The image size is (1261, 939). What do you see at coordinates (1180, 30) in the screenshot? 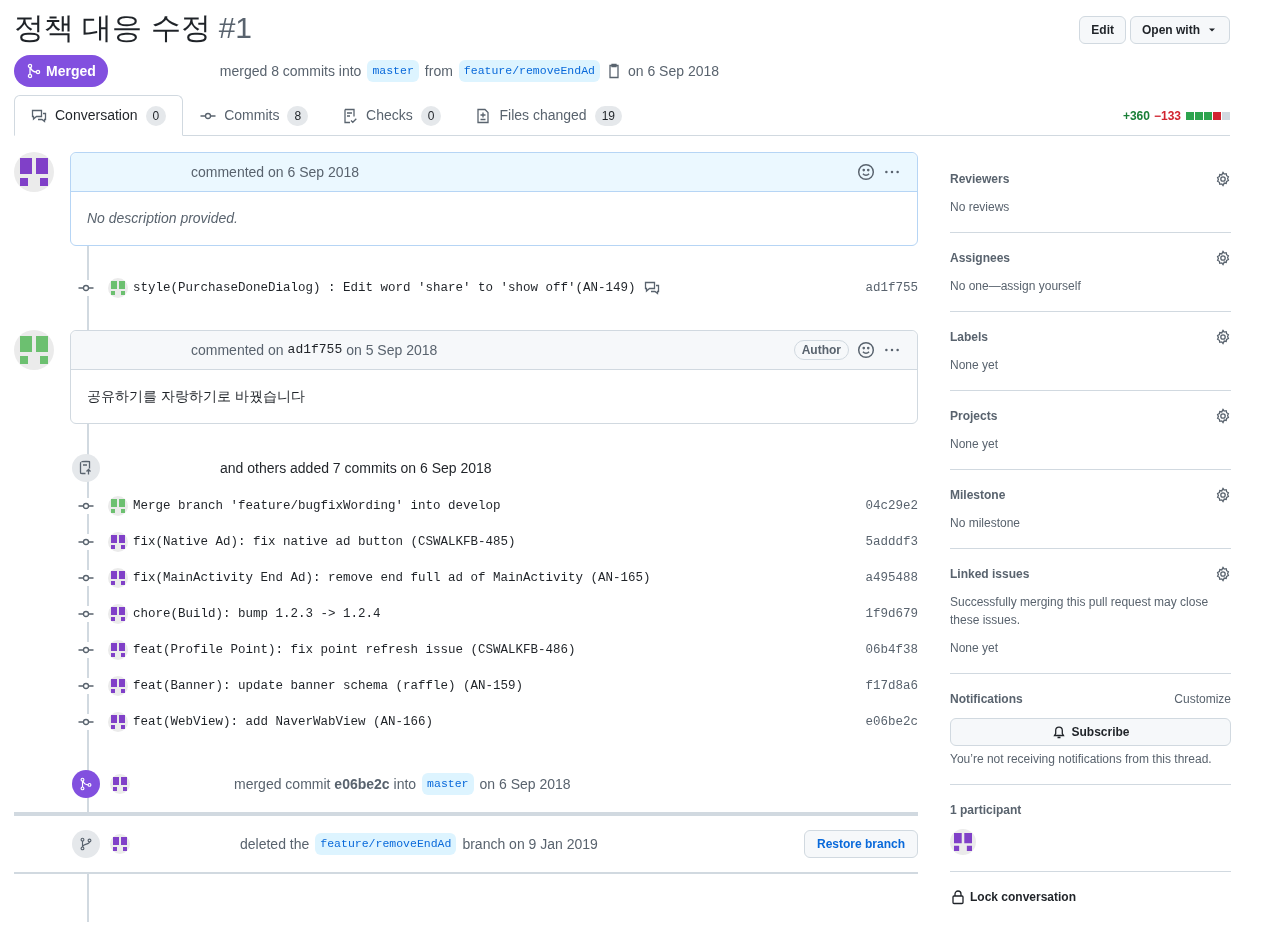
I see `header-button: Open with` at bounding box center [1180, 30].